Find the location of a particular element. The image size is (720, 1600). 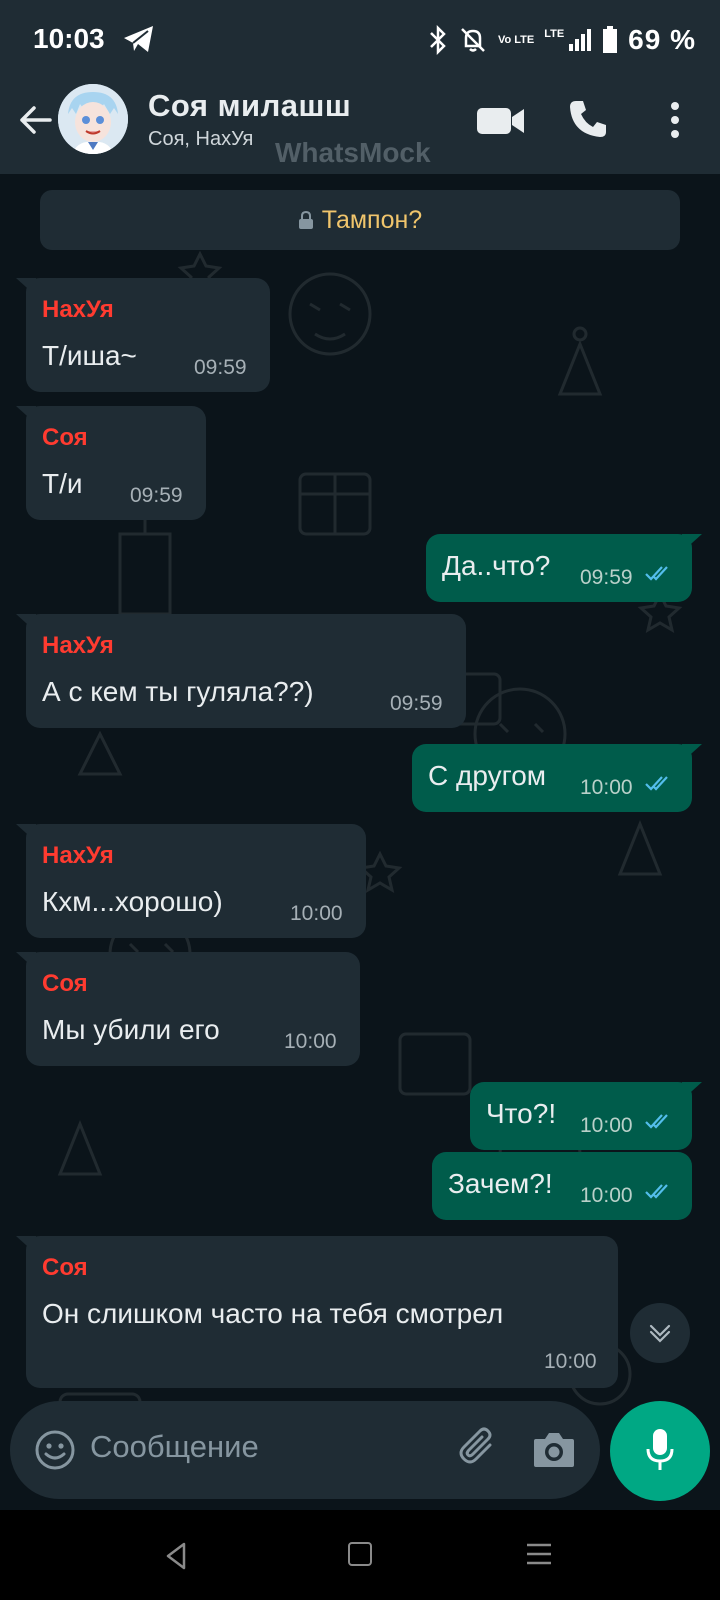

attach-icon is located at coordinates (479, 1448).